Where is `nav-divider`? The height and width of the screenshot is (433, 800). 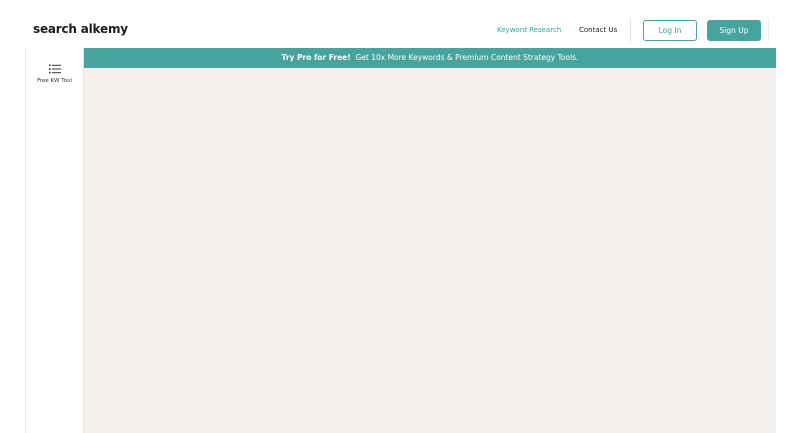 nav-divider is located at coordinates (630, 30).